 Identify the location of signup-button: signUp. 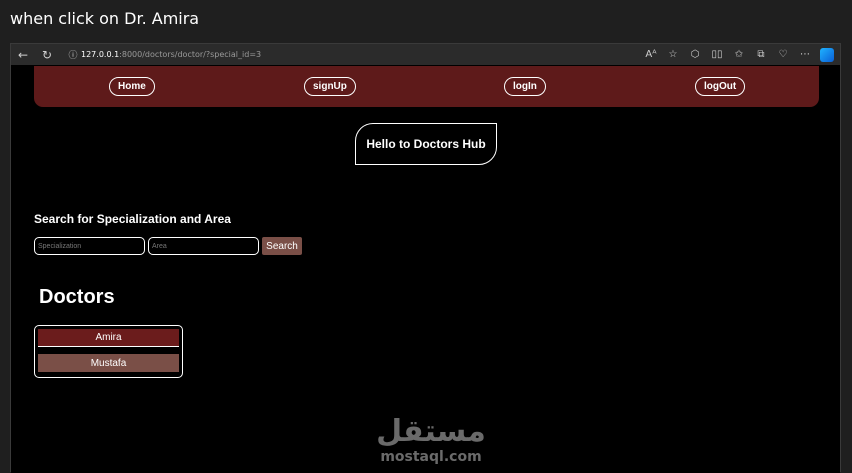
(330, 86).